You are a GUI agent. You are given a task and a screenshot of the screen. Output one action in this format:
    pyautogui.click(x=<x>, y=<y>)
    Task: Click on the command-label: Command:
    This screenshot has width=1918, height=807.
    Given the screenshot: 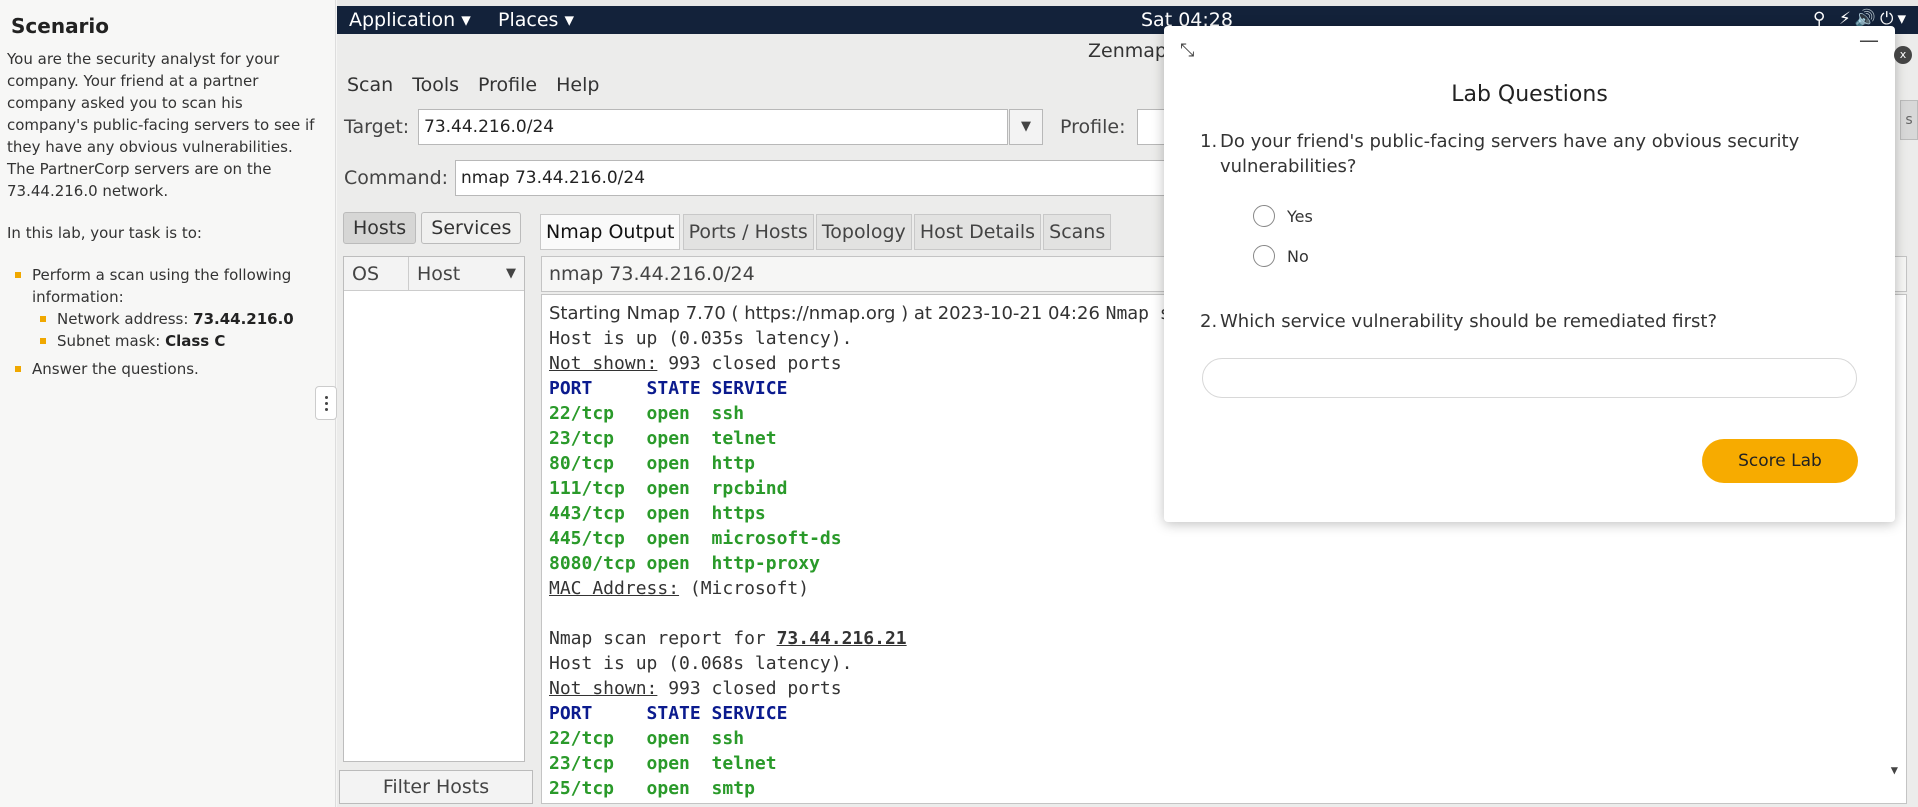 What is the action you would take?
    pyautogui.click(x=396, y=178)
    